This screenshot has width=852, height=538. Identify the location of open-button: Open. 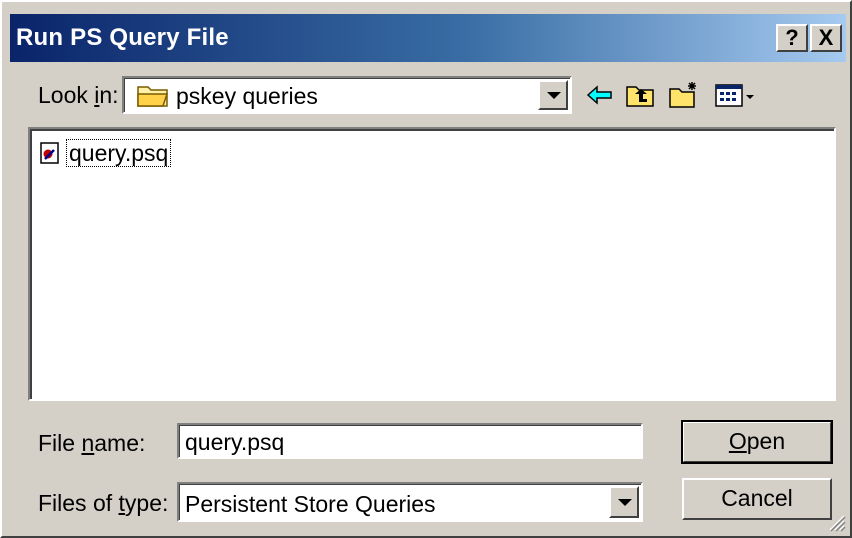
(757, 442).